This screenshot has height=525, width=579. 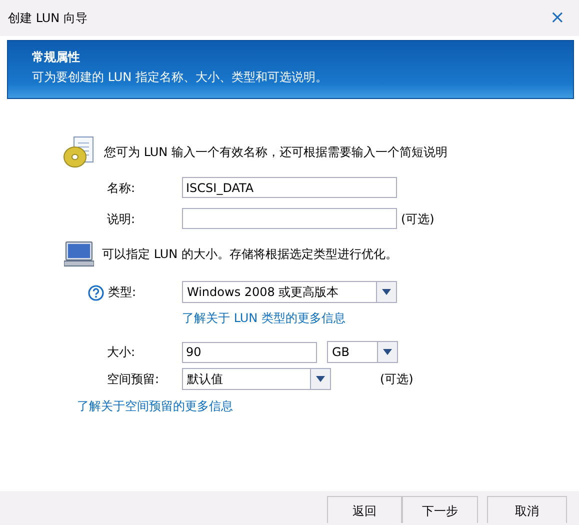 What do you see at coordinates (121, 352) in the screenshot?
I see `field-label: 大小:` at bounding box center [121, 352].